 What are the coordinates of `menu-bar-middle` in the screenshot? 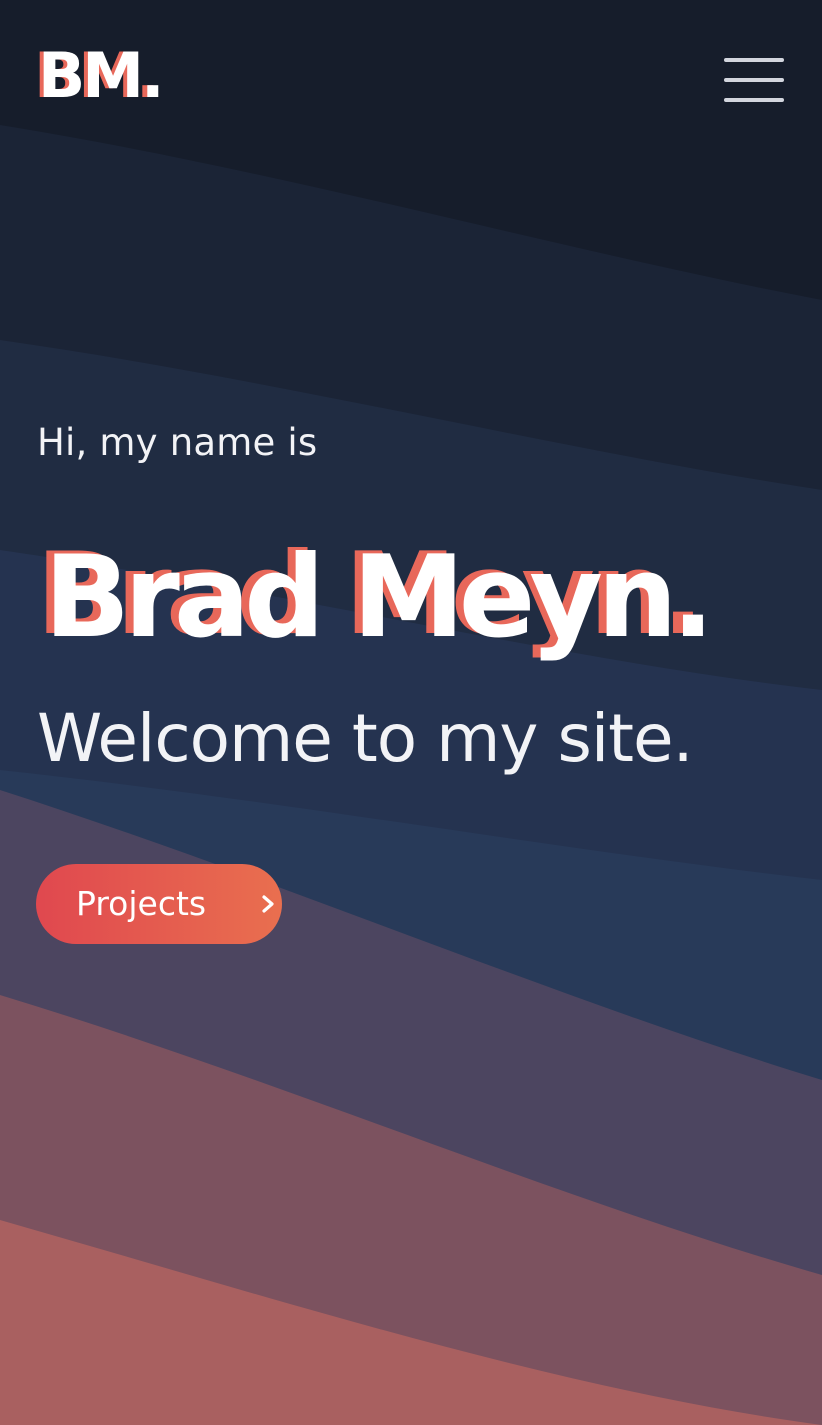 It's located at (754, 80).